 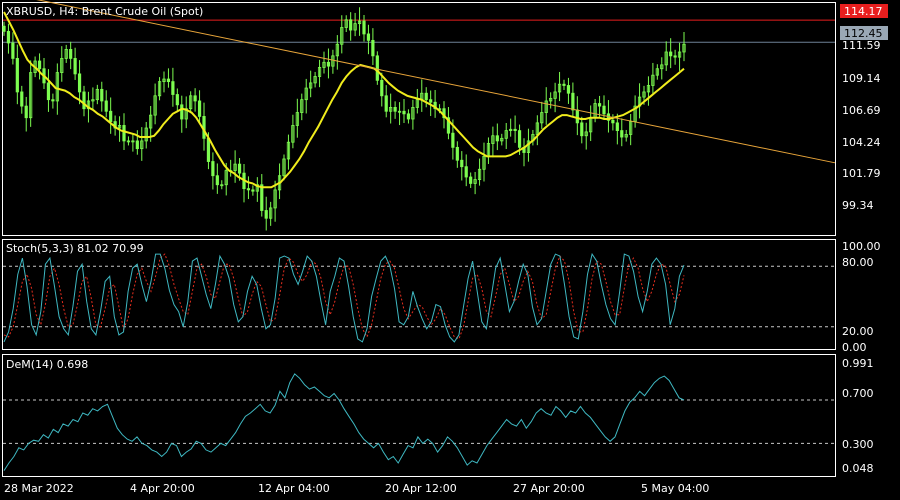 What do you see at coordinates (861, 173) in the screenshot?
I see `price-y-tick: 101.79` at bounding box center [861, 173].